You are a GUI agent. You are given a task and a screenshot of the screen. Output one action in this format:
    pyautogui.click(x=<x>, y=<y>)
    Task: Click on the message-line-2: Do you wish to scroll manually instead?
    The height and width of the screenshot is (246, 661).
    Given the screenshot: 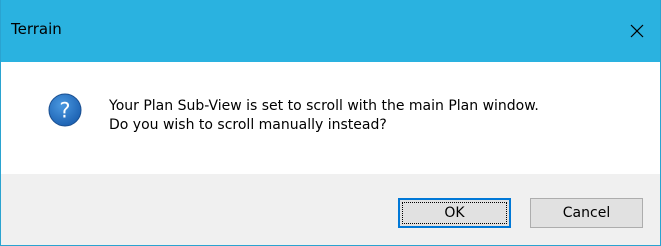 What is the action you would take?
    pyautogui.click(x=248, y=125)
    